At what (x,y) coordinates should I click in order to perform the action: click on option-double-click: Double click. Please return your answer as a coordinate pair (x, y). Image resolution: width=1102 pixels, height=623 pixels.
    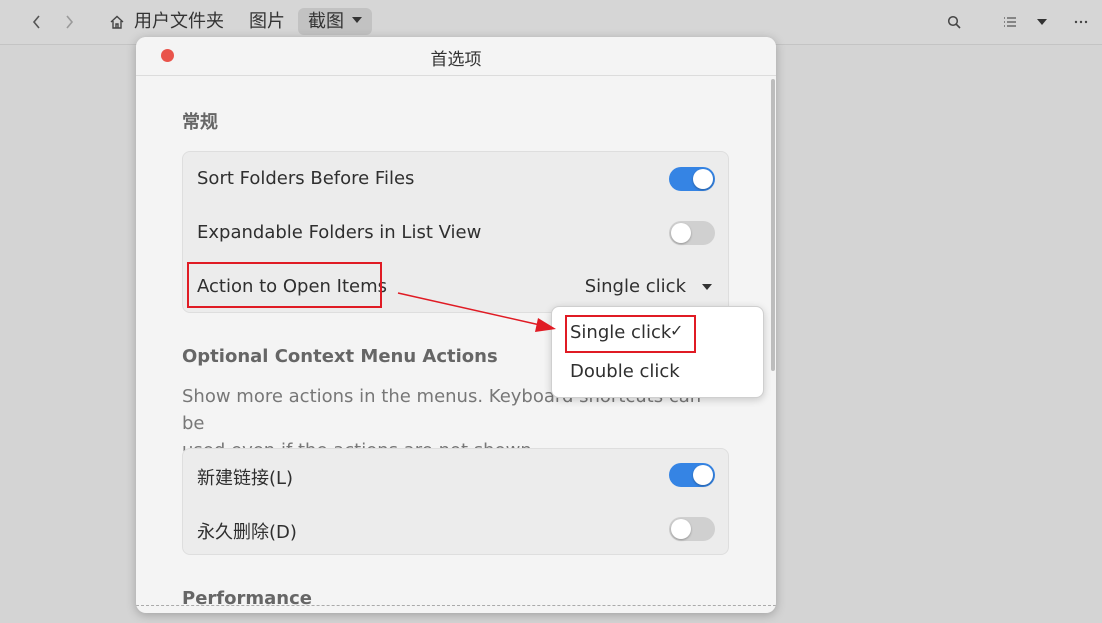
    Looking at the image, I should click on (625, 371).